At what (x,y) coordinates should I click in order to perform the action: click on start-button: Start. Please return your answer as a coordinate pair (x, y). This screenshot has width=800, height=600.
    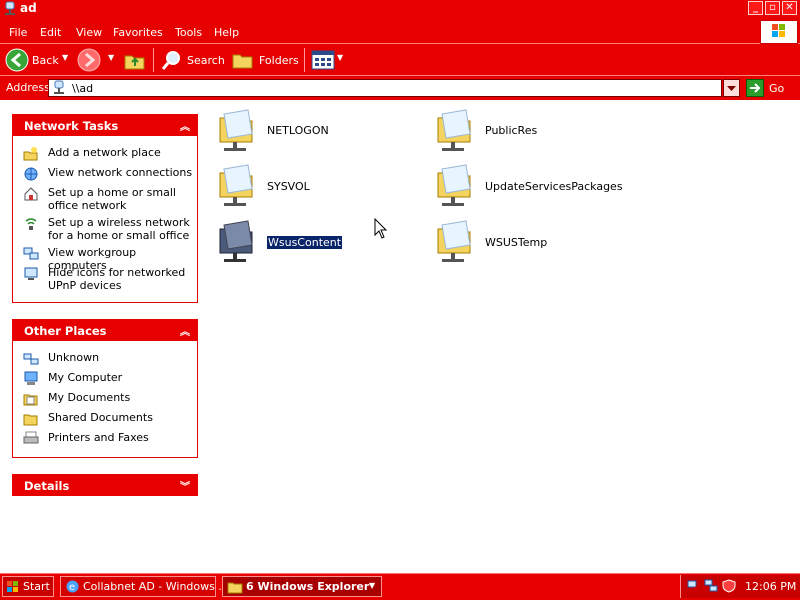
    Looking at the image, I should click on (28, 586).